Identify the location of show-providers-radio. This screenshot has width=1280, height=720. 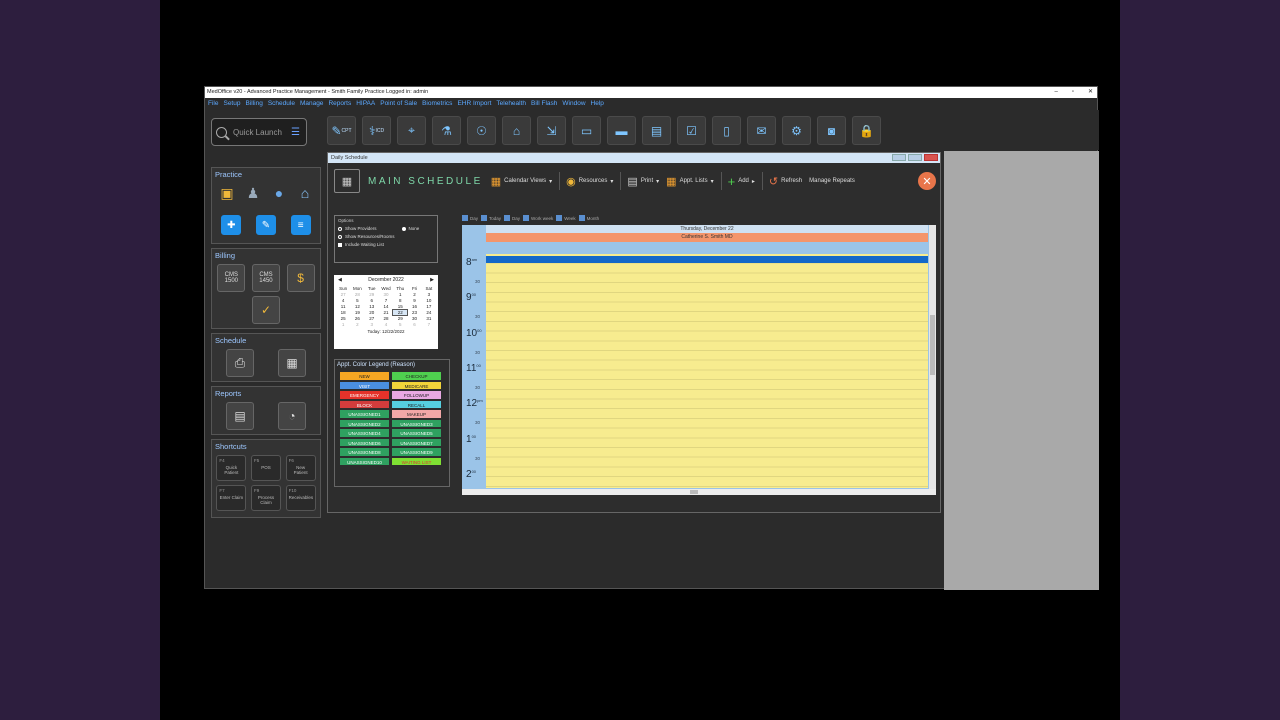
(340, 228).